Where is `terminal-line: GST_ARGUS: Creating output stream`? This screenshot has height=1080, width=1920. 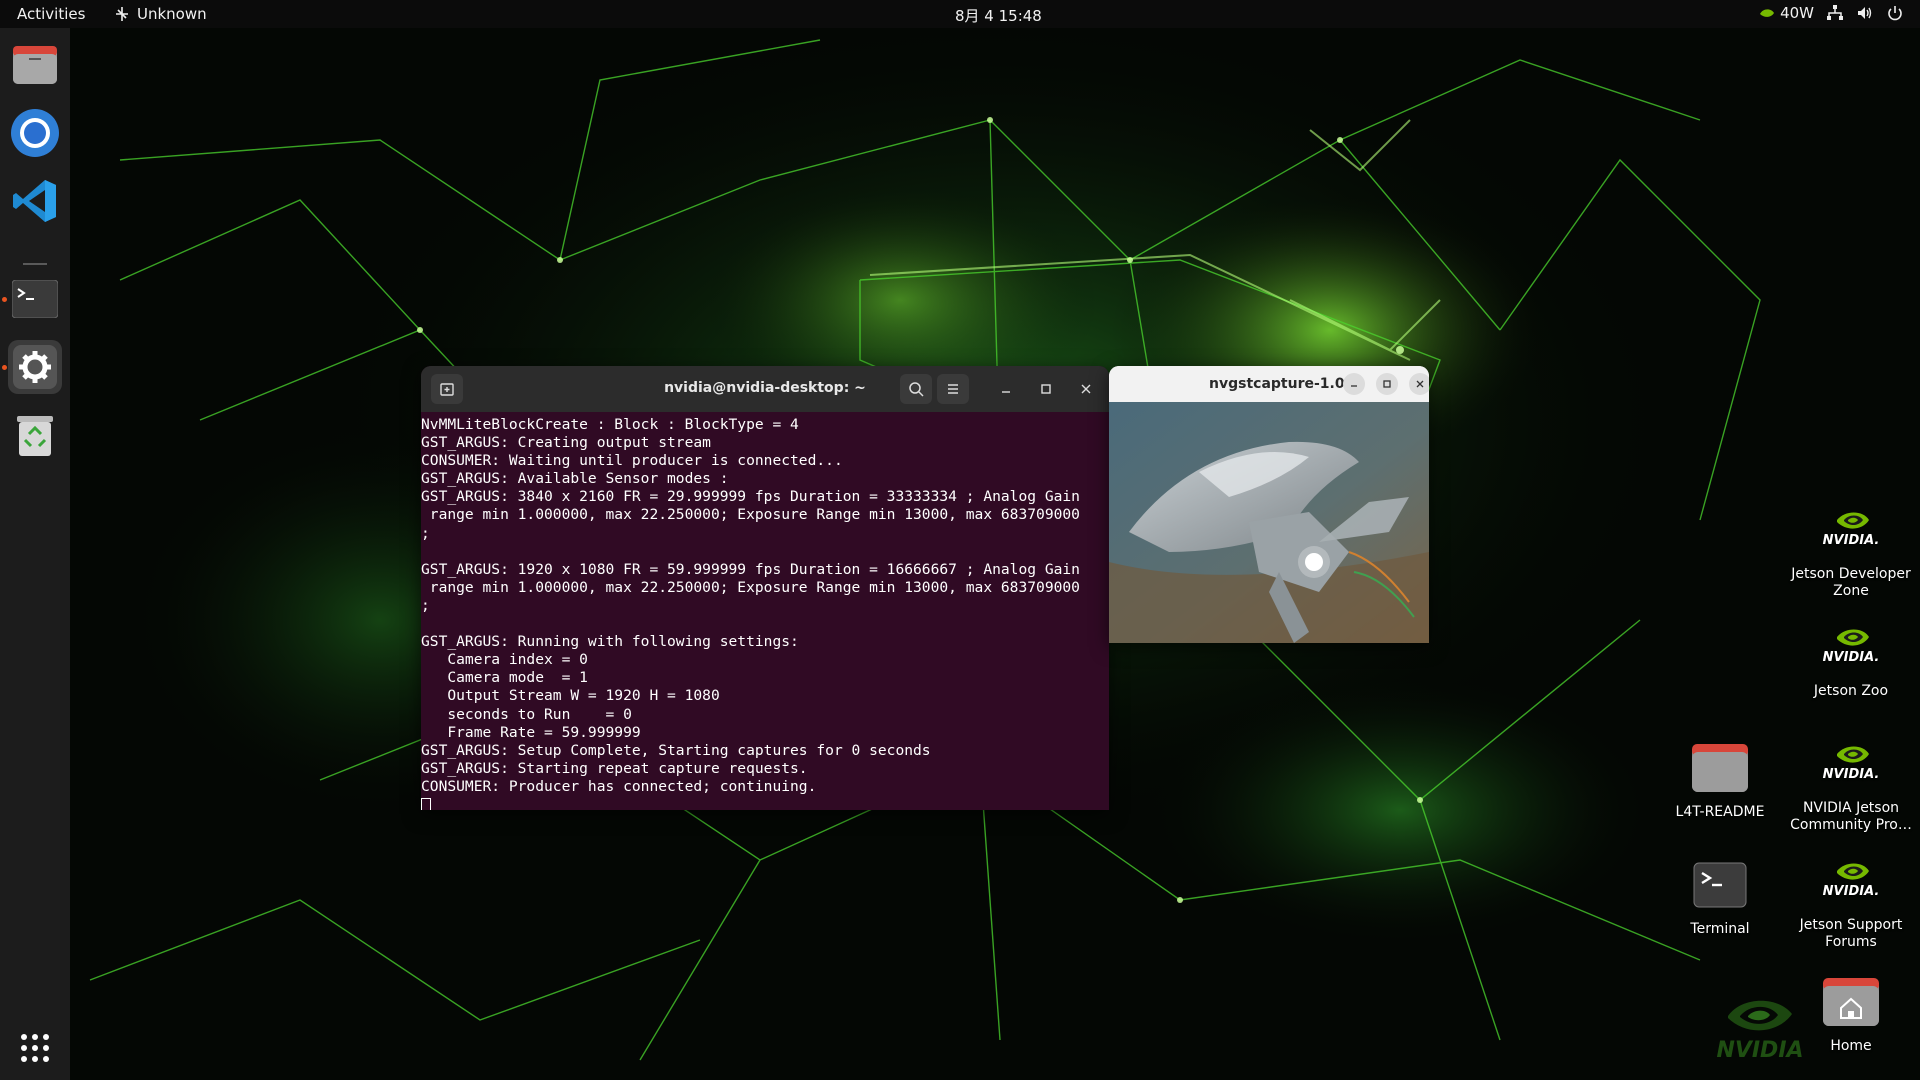
terminal-line: GST_ARGUS: Creating output stream is located at coordinates (566, 443).